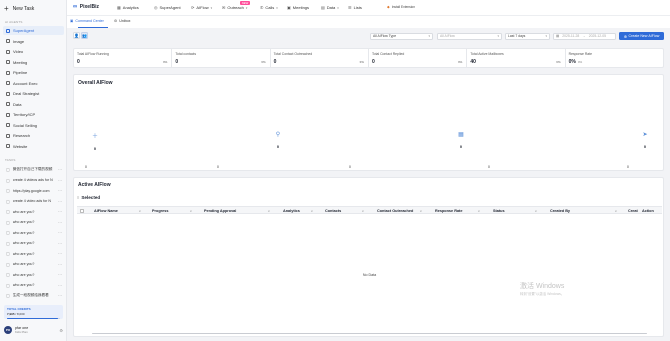  I want to click on credits-card: TOTAL CREDITS 7,995 / 8,000, so click(33, 312).